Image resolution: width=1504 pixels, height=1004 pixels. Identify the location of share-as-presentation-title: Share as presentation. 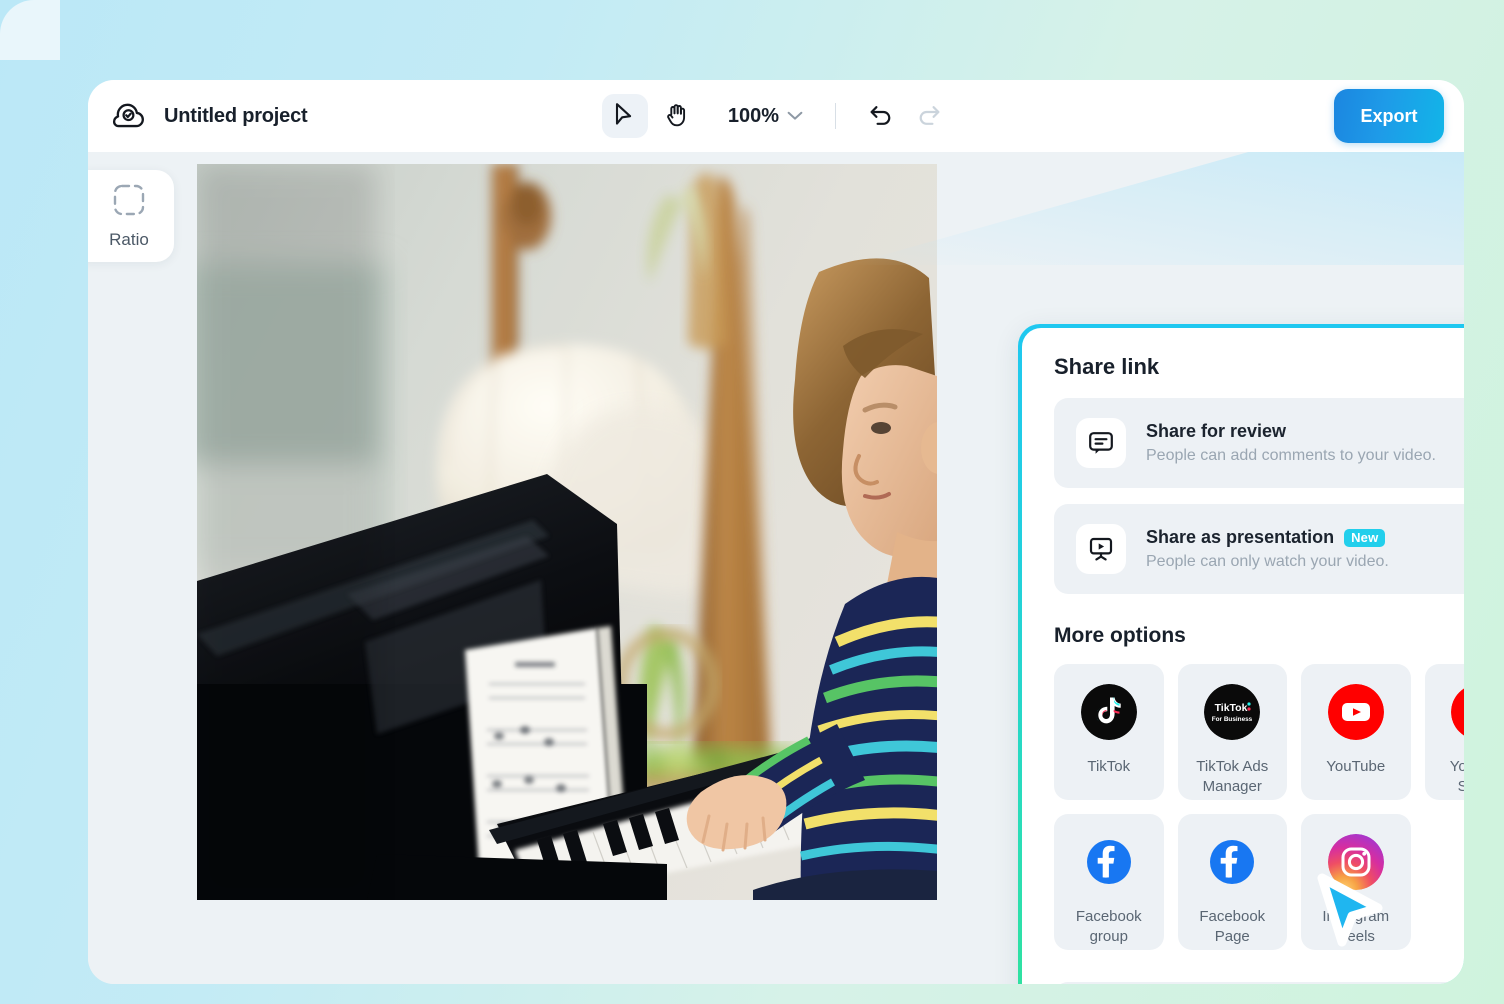
(1240, 537).